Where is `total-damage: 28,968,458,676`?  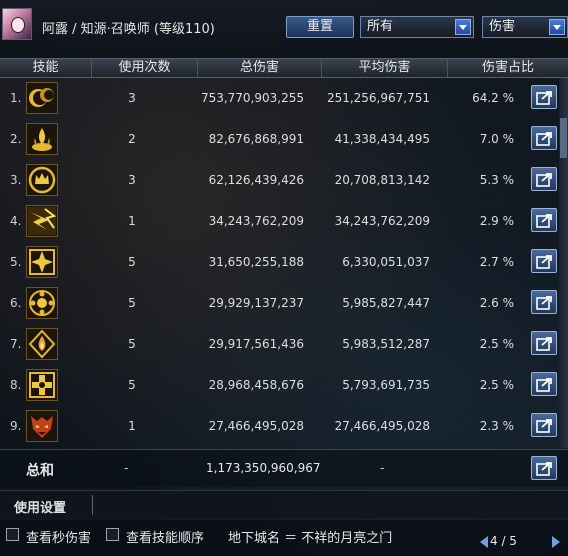 total-damage: 28,968,458,676 is located at coordinates (256, 385).